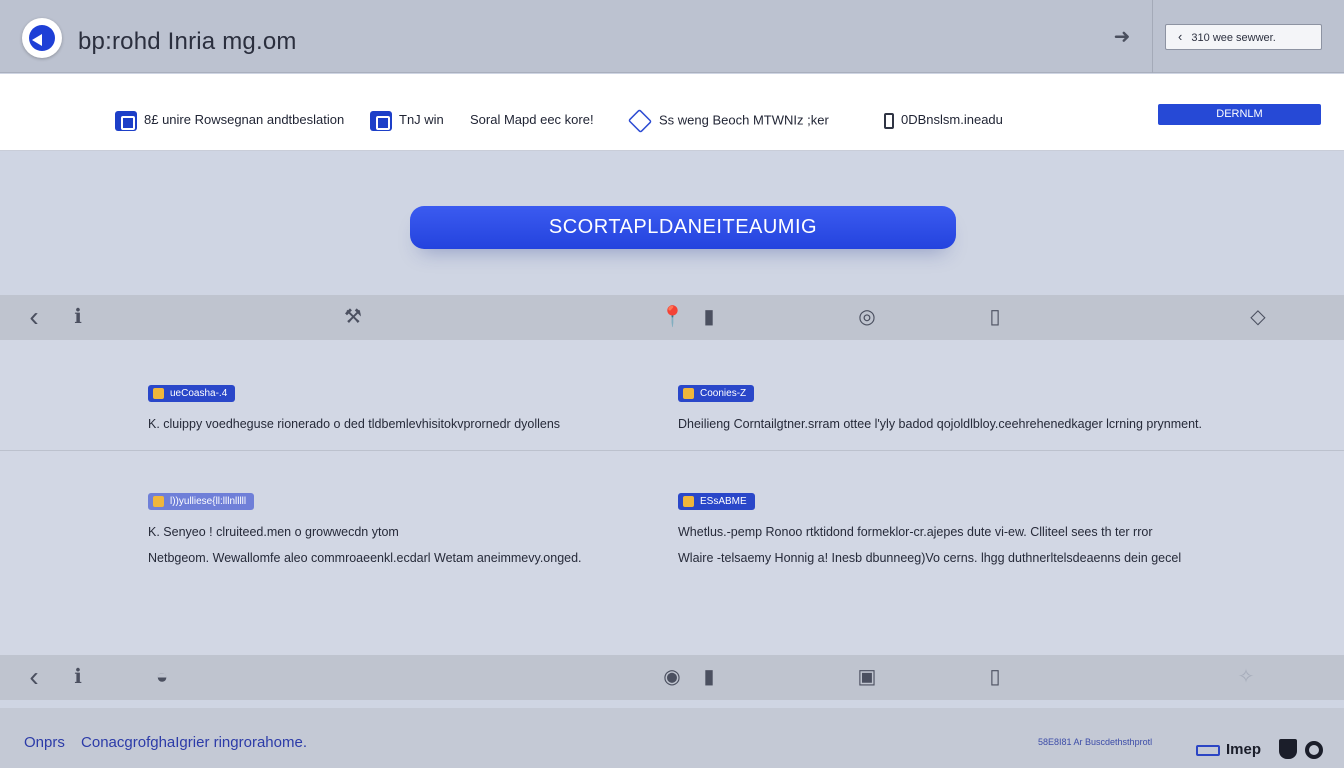  What do you see at coordinates (672, 36) in the screenshot?
I see `top-header: bp:rohd Inria mg.om ➜ ‹ 310 wee sewwer.` at bounding box center [672, 36].